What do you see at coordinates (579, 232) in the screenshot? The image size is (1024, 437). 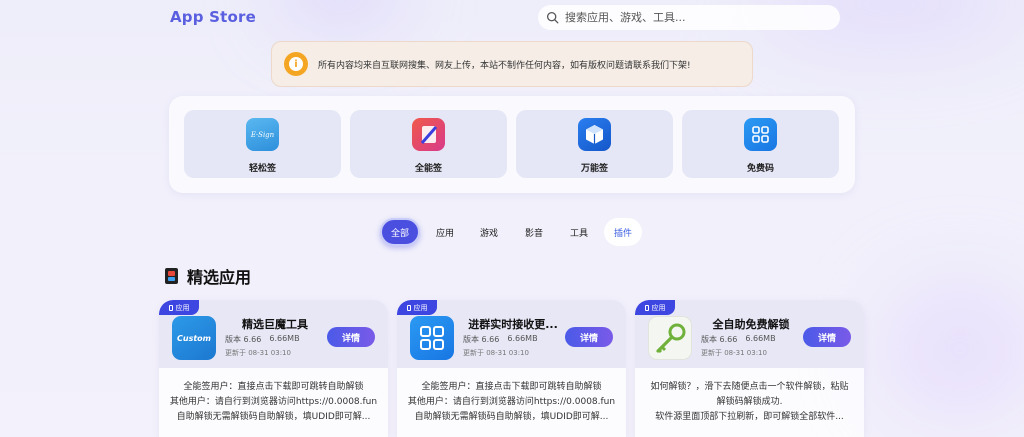 I see `tab-tools: 工具` at bounding box center [579, 232].